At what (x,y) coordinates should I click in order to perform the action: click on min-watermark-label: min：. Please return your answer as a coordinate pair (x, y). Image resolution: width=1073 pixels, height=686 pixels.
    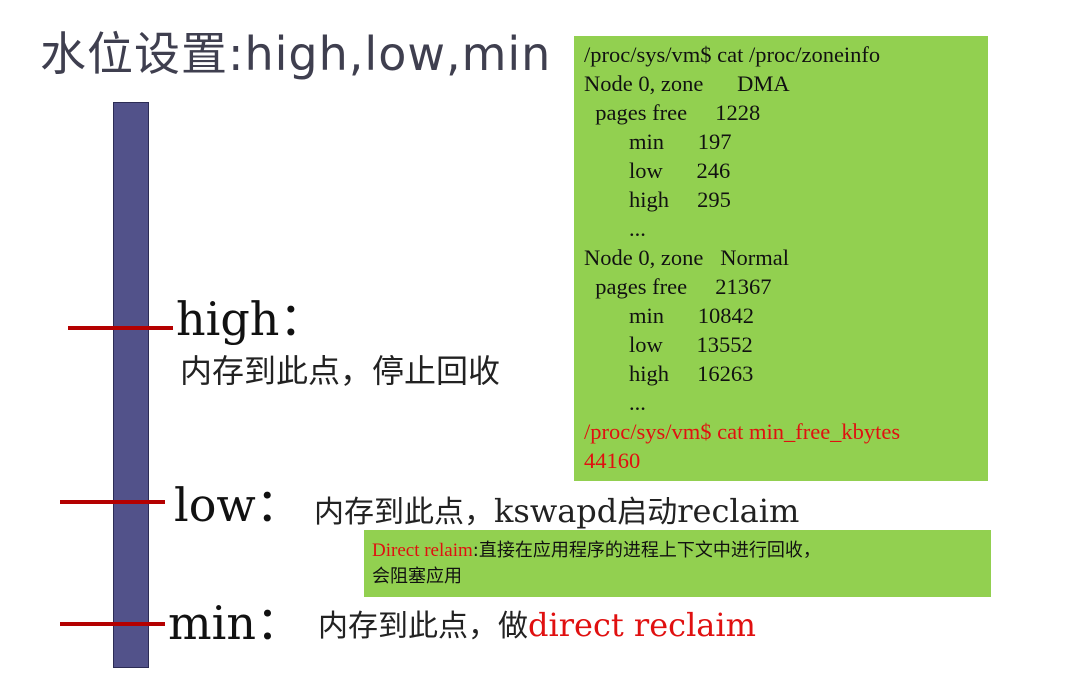
    Looking at the image, I should click on (235, 623).